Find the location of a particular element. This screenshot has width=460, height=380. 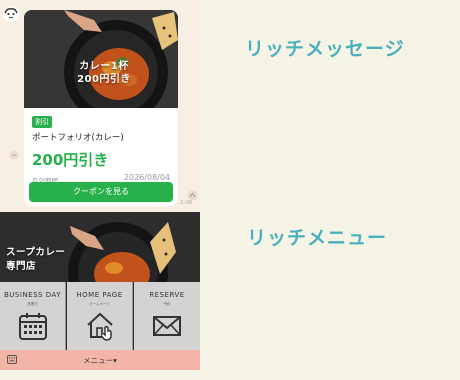

rich-menu-heading: リッチメニュー is located at coordinates (317, 238).